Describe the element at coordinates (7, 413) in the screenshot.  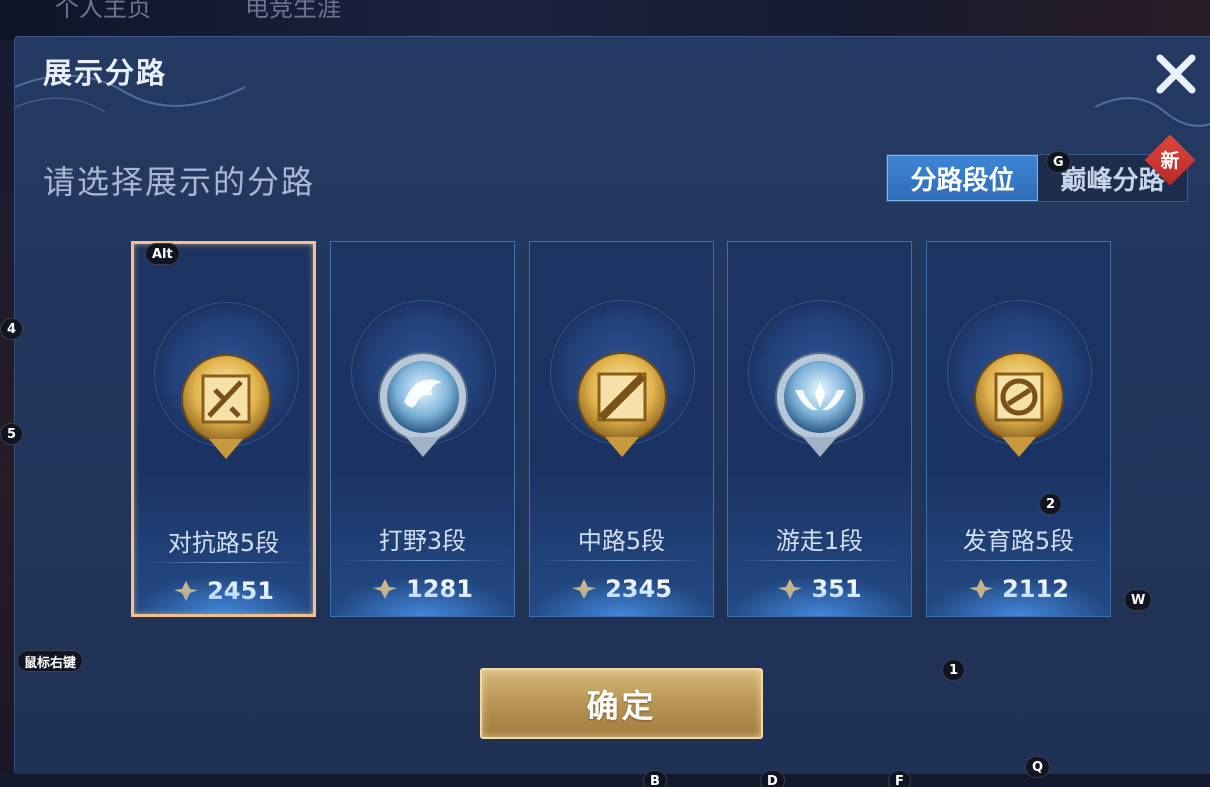
I see `background-left` at that location.